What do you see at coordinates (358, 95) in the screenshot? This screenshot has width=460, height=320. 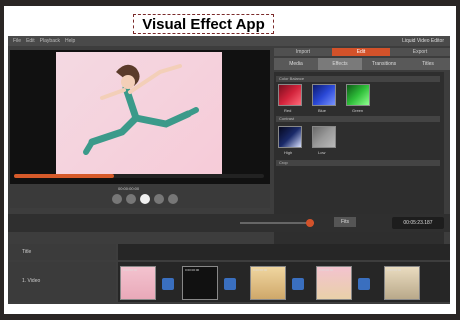 I see `effect-green` at bounding box center [358, 95].